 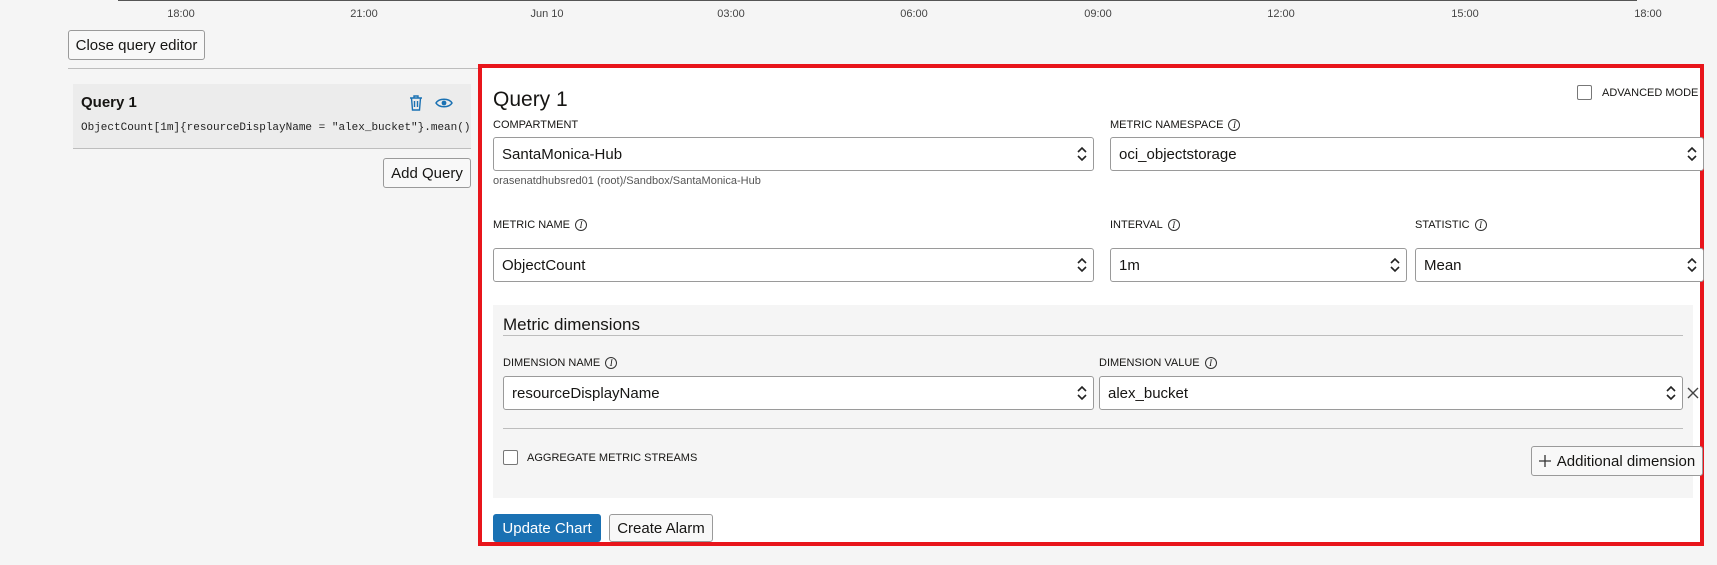 What do you see at coordinates (547, 14) in the screenshot?
I see `timeline-tick: Jun 10` at bounding box center [547, 14].